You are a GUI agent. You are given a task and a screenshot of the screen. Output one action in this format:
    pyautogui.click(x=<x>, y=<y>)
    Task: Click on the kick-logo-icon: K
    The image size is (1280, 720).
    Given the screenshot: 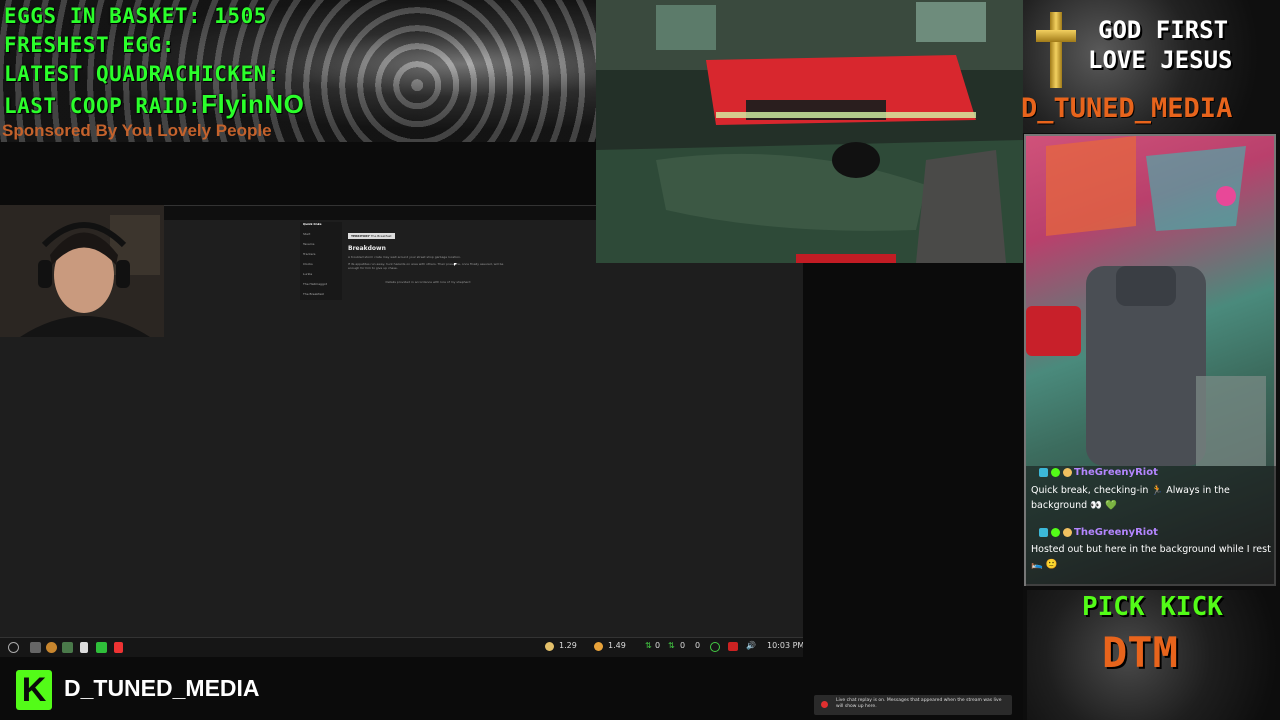 What is the action you would take?
    pyautogui.click(x=34, y=690)
    